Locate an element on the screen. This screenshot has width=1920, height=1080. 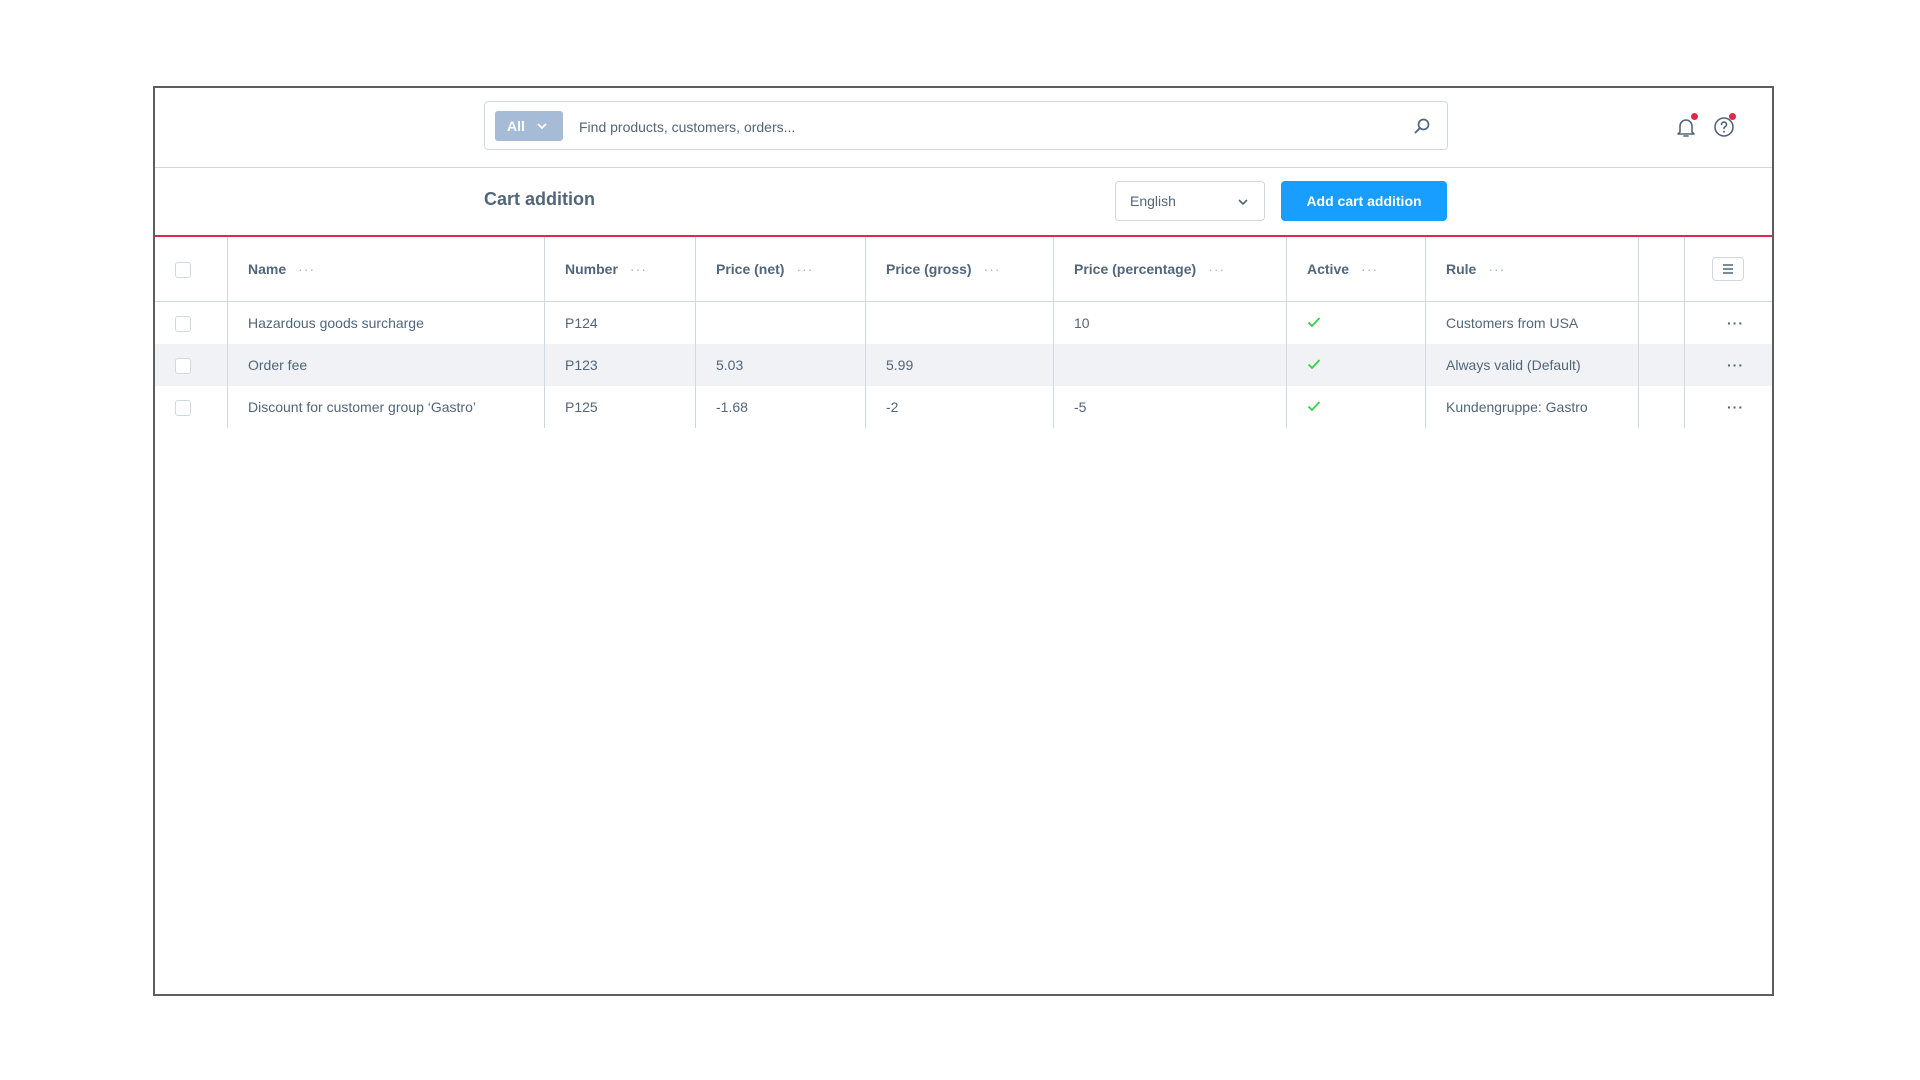
column-settings-button is located at coordinates (1728, 269).